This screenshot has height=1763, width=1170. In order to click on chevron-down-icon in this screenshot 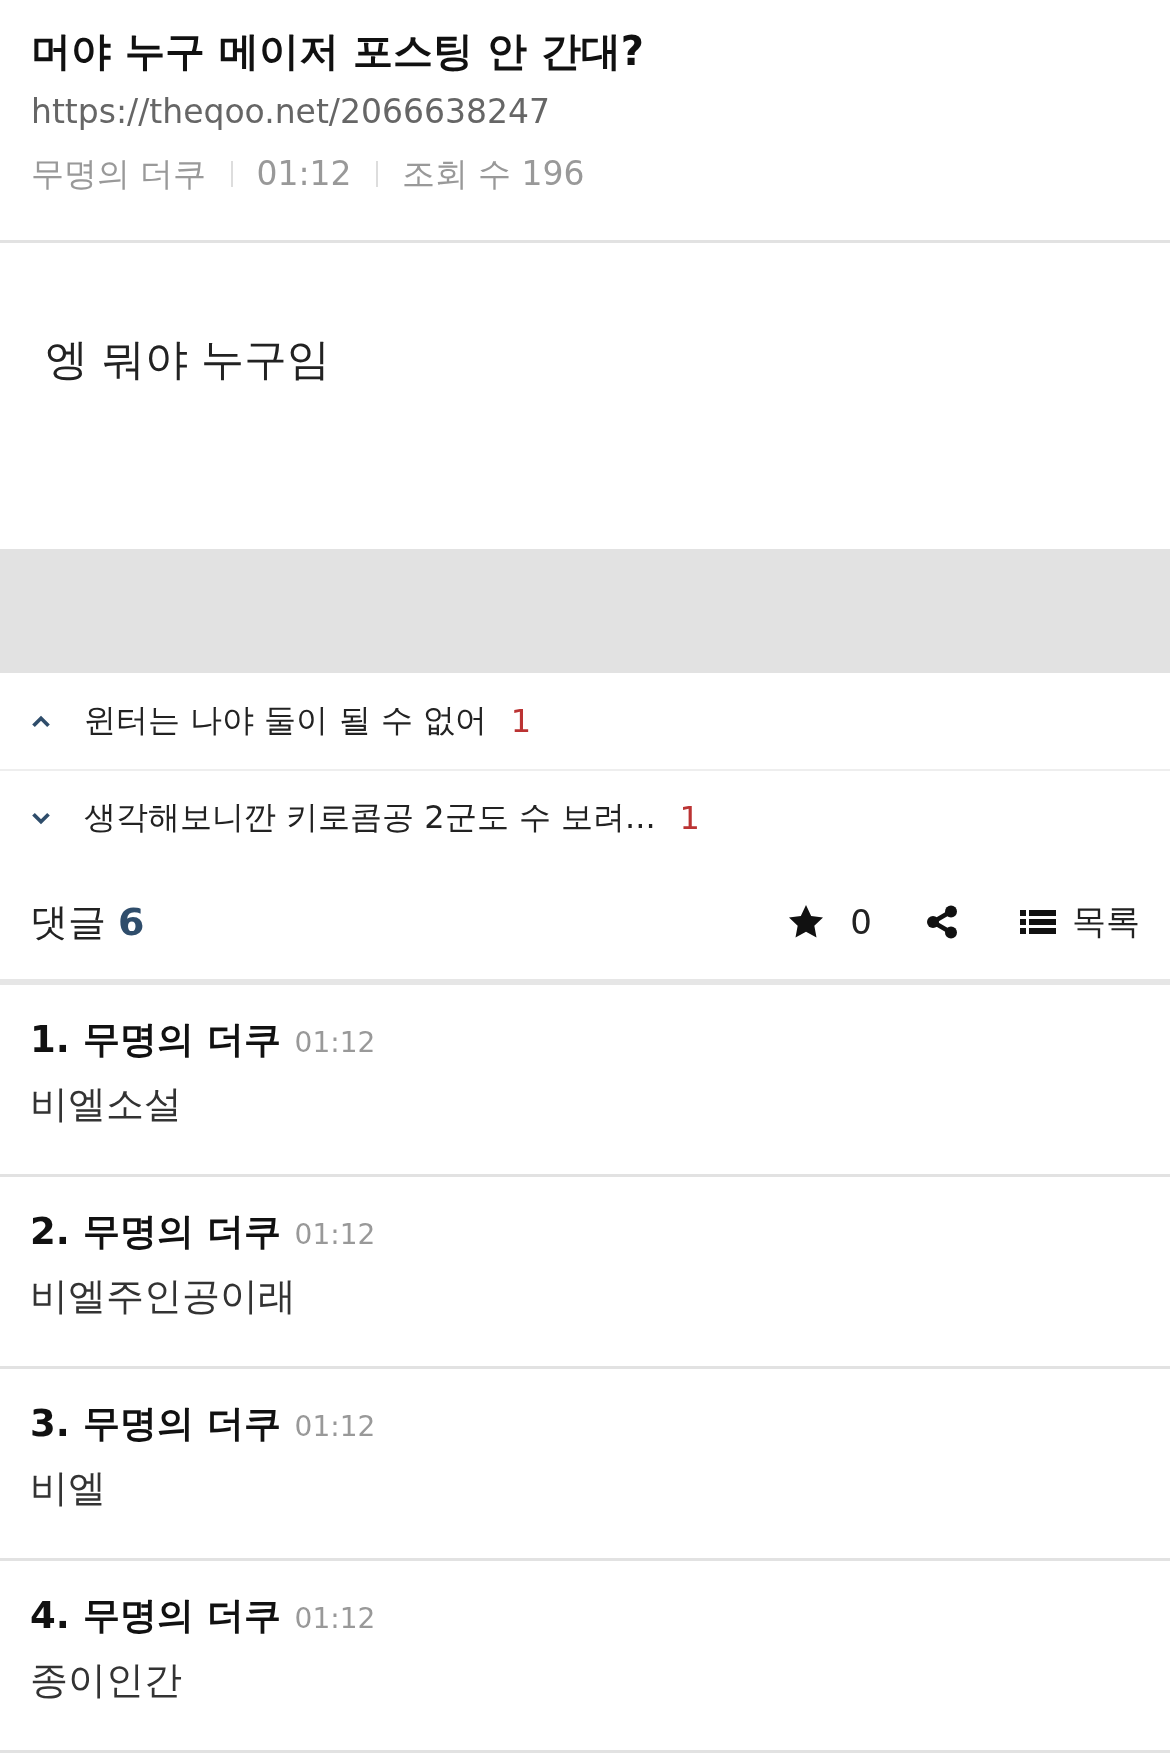, I will do `click(41, 818)`.